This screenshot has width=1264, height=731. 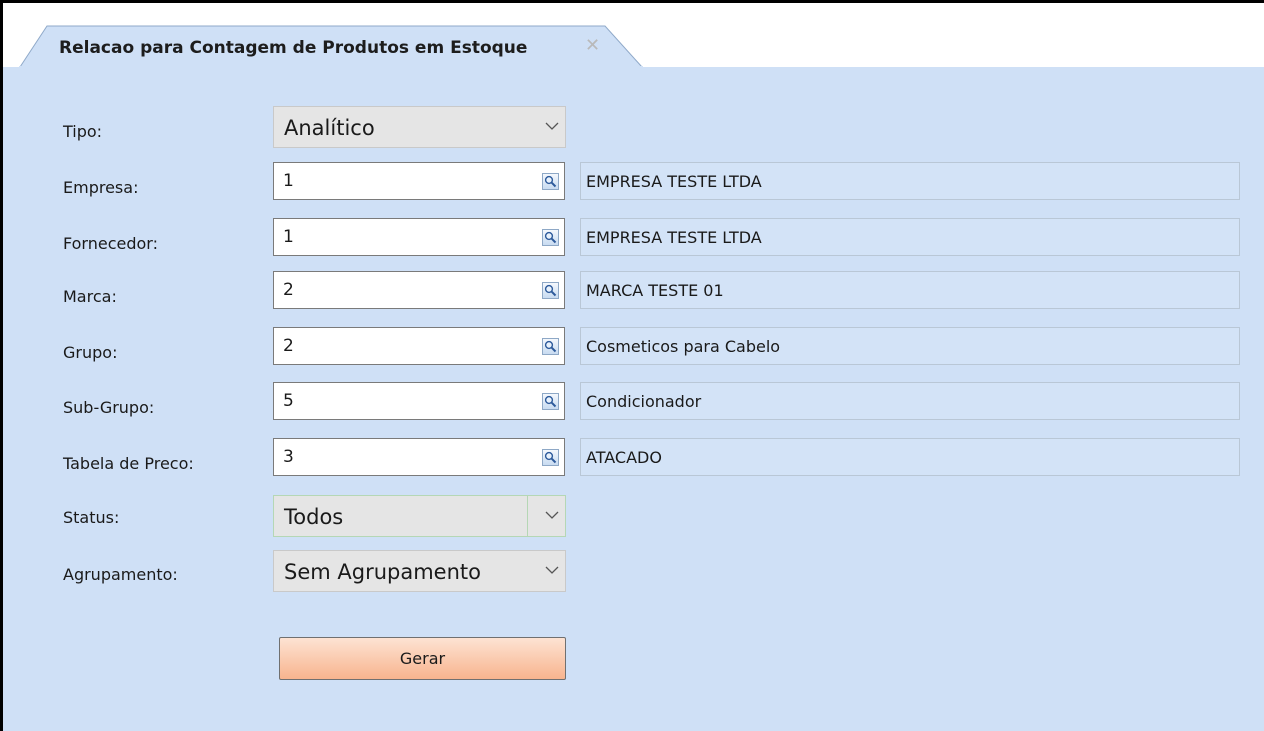 What do you see at coordinates (109, 407) in the screenshot?
I see `subgrupo-label: Sub-Grupo:` at bounding box center [109, 407].